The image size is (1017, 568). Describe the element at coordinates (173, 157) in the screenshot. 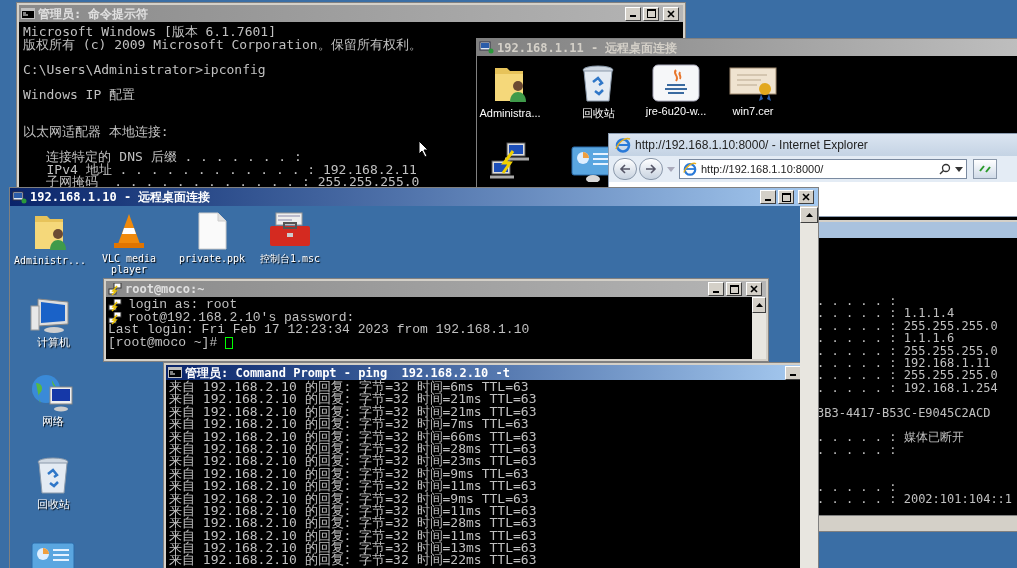

I see `console-line: 连接特定的 DNS 后缀 . . . . . . . :` at that location.